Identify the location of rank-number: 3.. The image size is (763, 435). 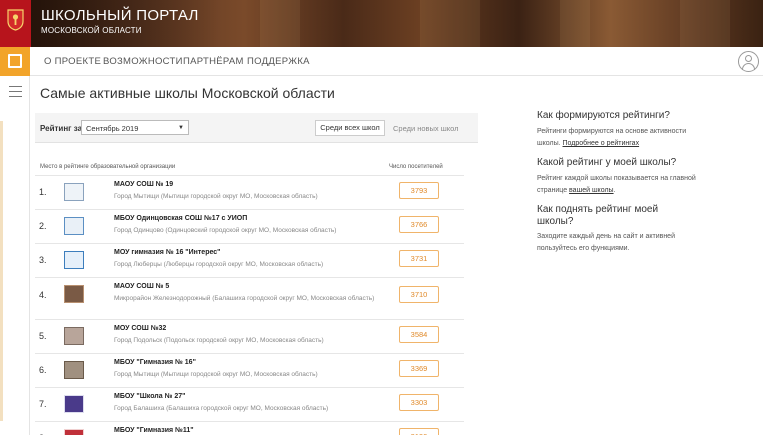
(43, 260).